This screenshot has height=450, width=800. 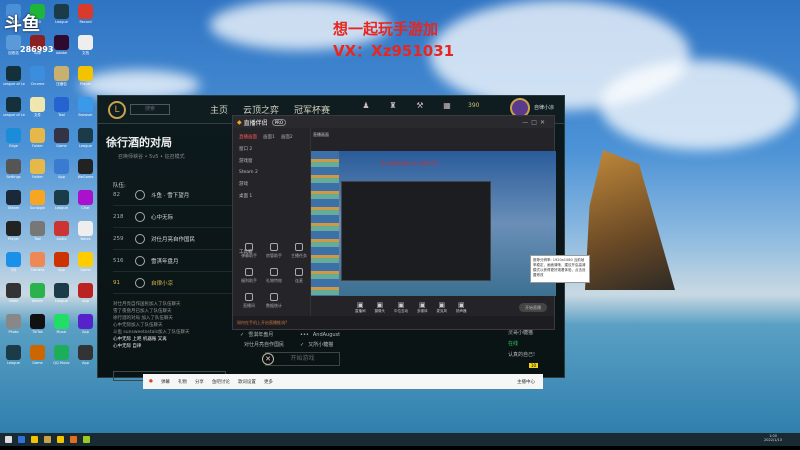 I want to click on tool-button: 直播间, so click(x=249, y=301).